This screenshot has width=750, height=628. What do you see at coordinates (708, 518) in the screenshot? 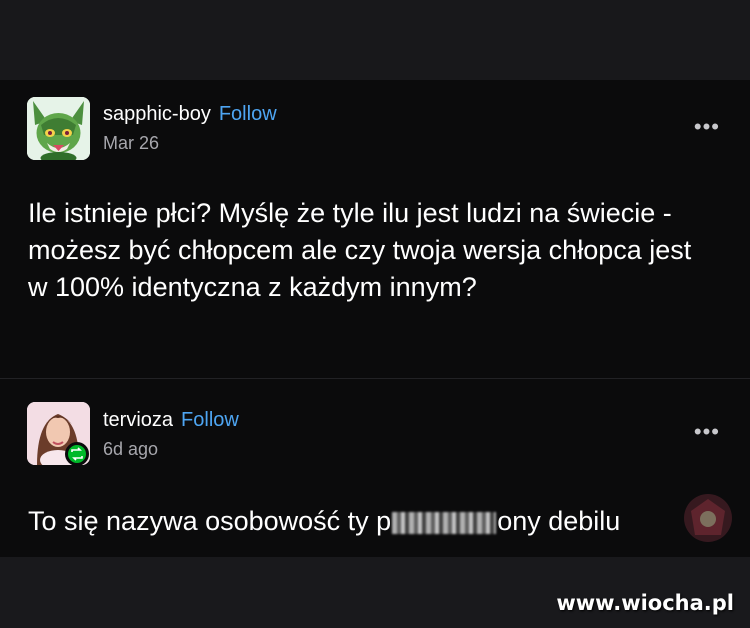
I see `site-logo-icon` at bounding box center [708, 518].